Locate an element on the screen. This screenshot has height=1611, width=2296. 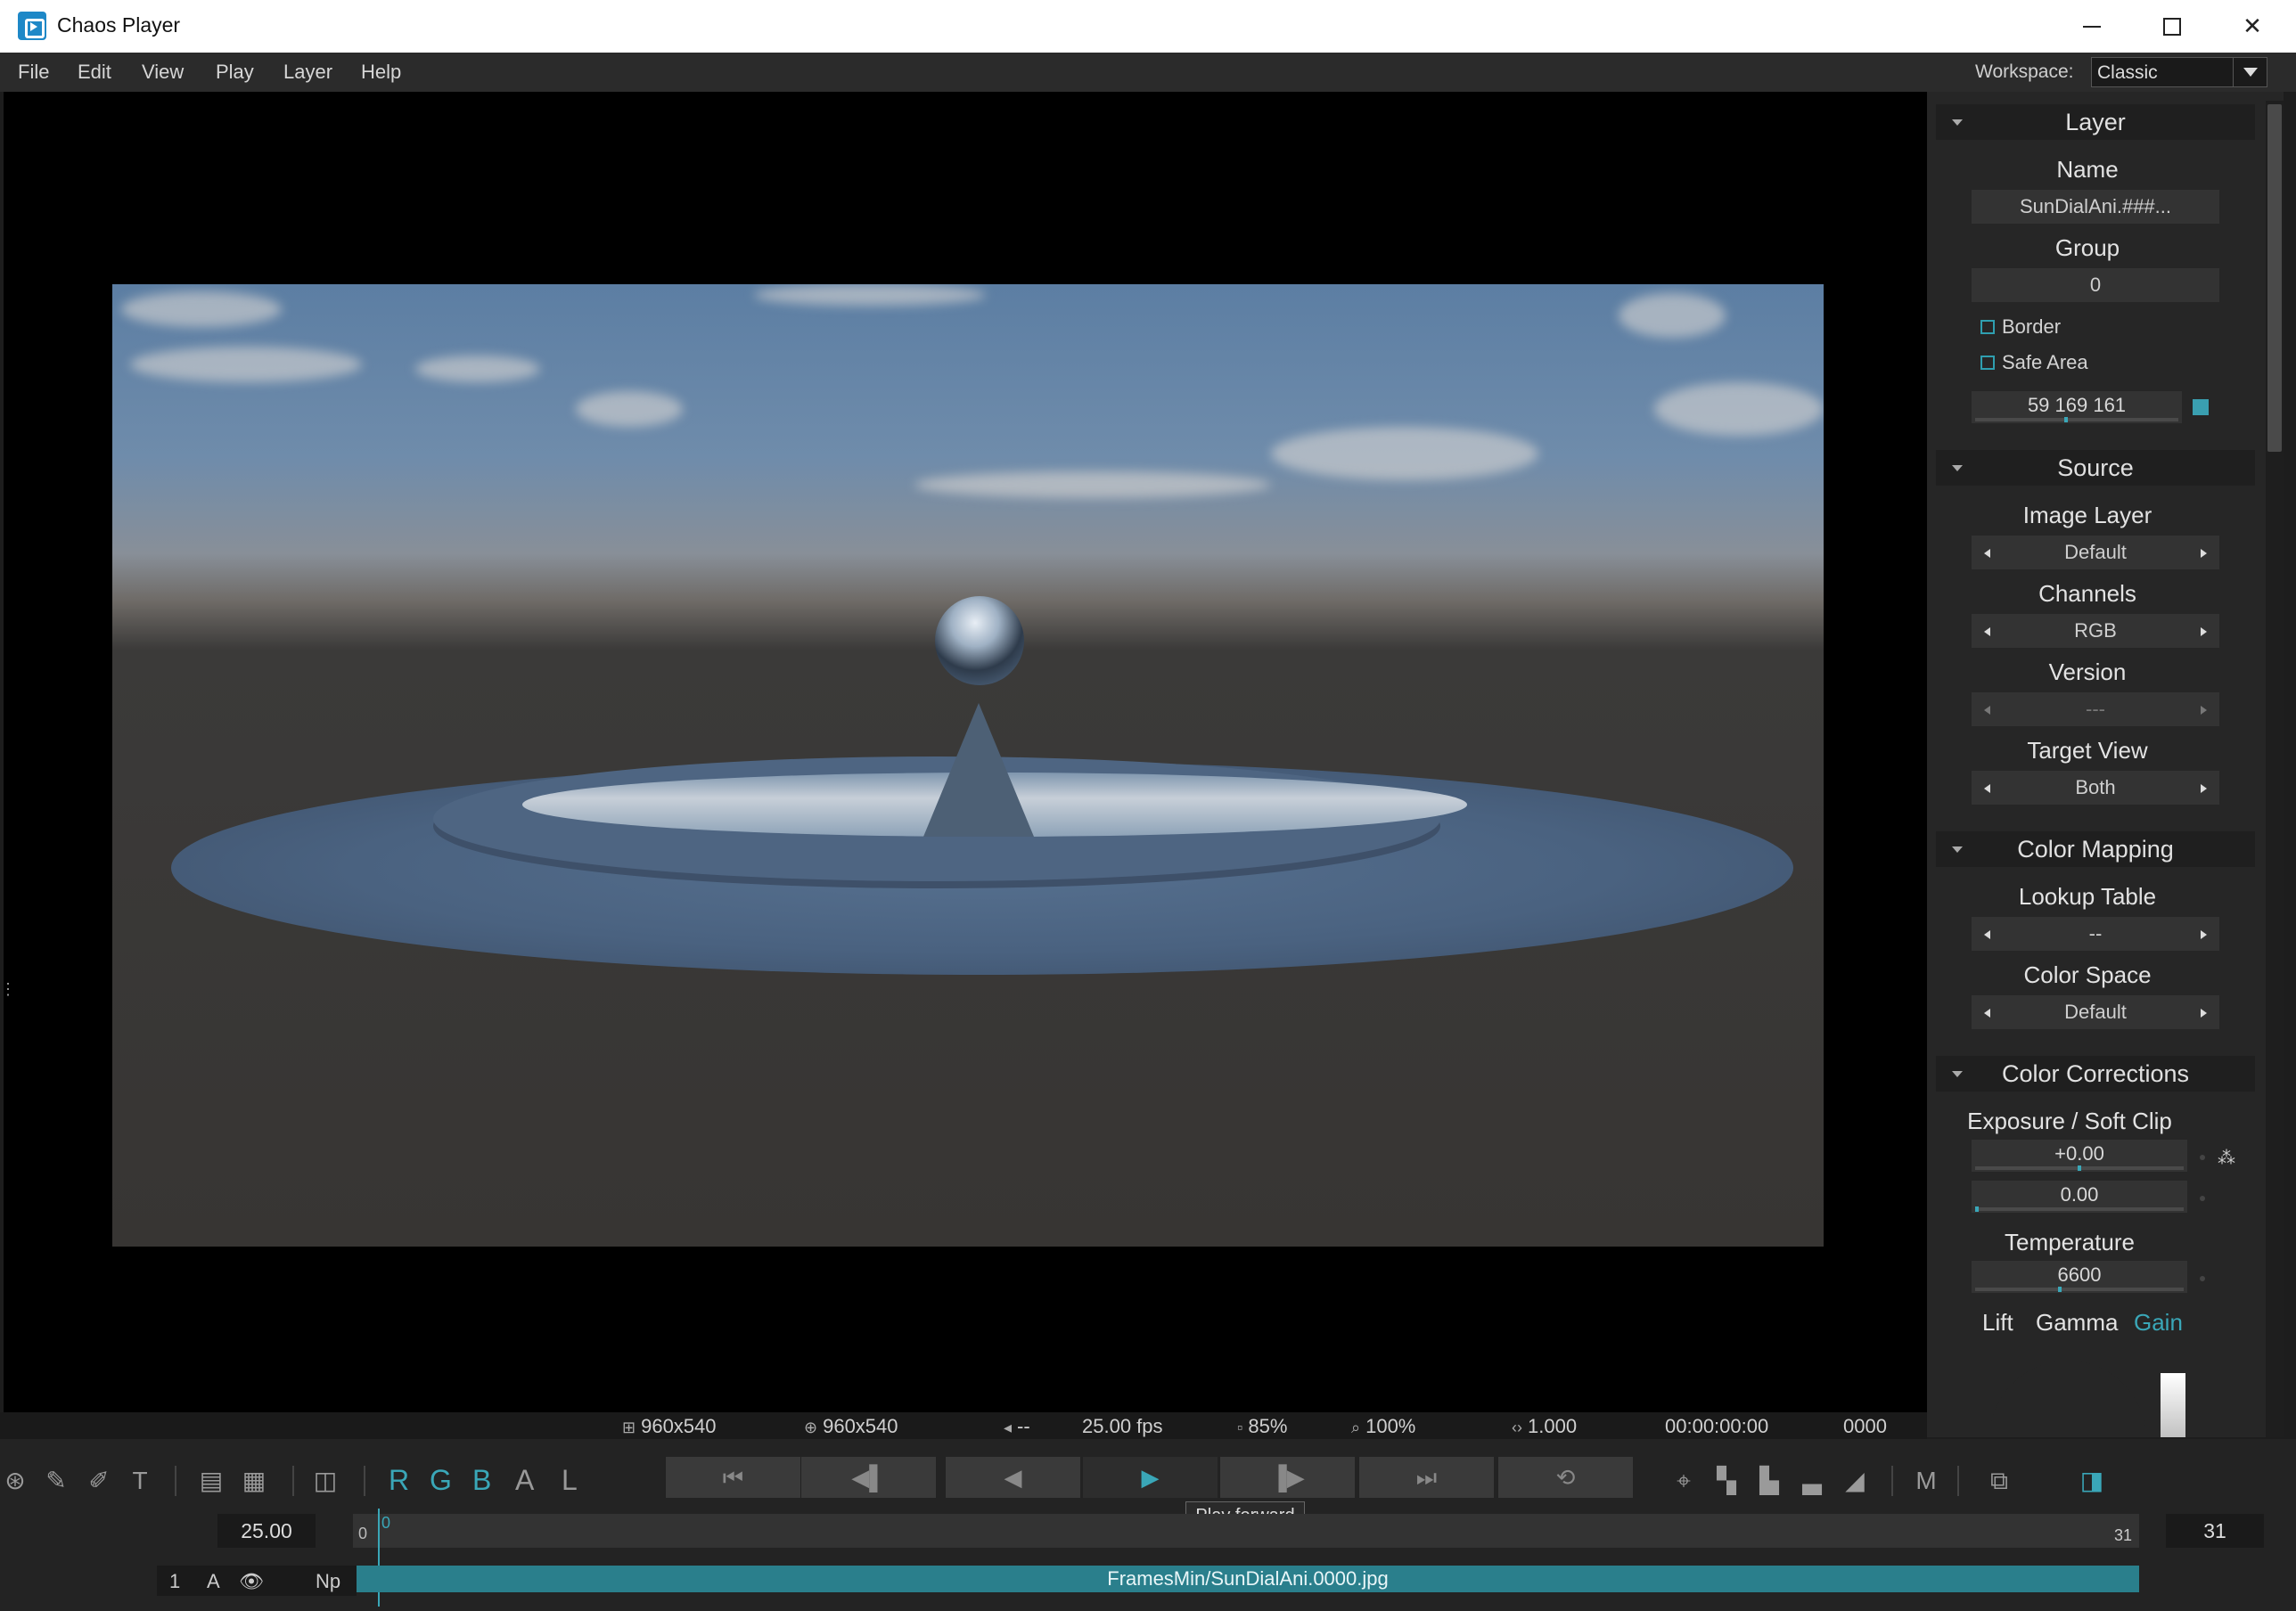
step-back-icon: ◀▌ is located at coordinates (868, 1477).